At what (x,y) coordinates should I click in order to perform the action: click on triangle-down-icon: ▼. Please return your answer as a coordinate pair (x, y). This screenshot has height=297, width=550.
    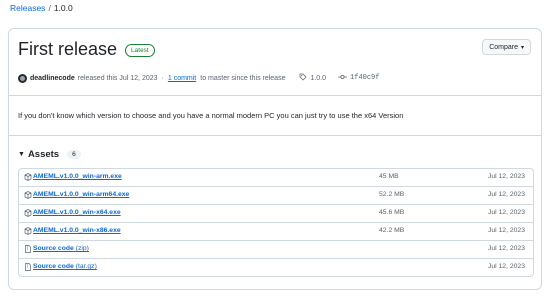
    Looking at the image, I should click on (21, 154).